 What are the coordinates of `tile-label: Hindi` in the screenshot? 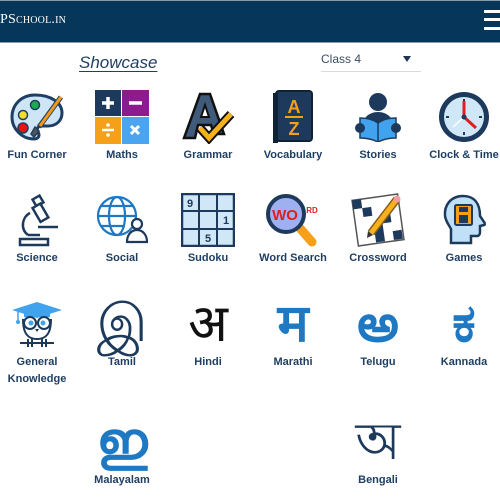 It's located at (208, 362).